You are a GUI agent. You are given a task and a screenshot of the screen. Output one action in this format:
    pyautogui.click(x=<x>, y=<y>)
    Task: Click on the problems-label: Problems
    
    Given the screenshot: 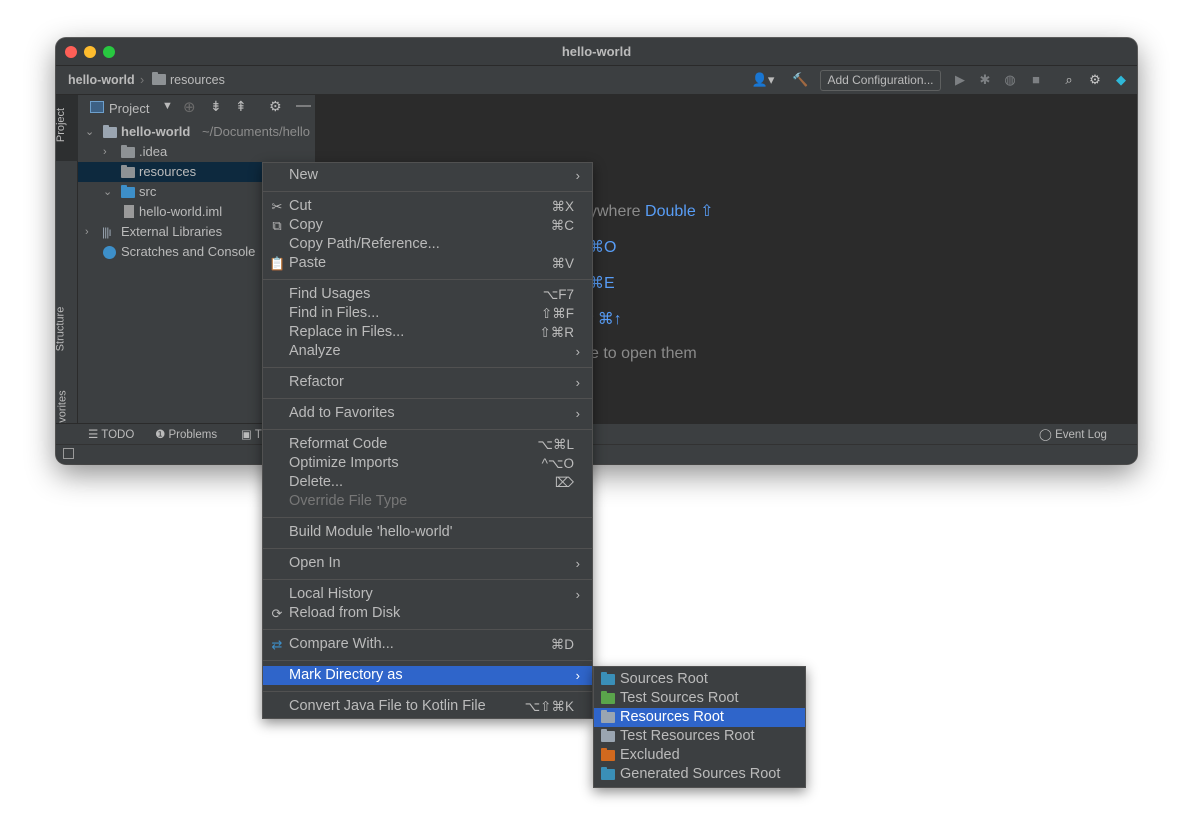 What is the action you would take?
    pyautogui.click(x=193, y=435)
    